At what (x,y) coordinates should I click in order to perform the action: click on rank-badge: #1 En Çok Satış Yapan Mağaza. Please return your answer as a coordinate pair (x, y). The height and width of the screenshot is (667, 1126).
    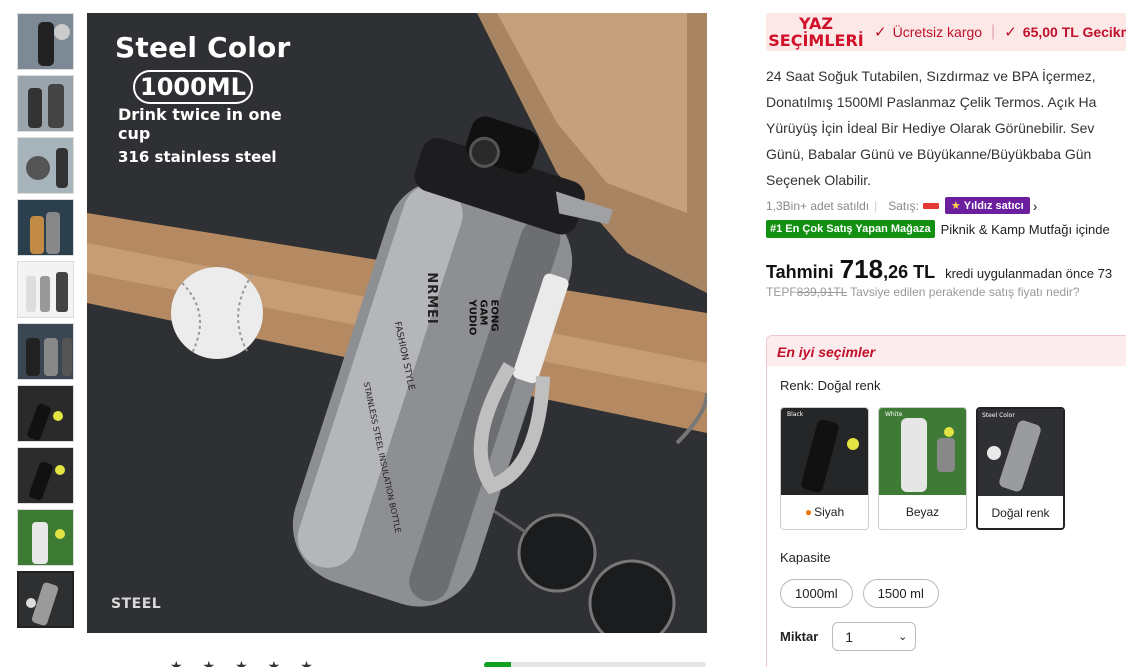
    Looking at the image, I should click on (850, 229).